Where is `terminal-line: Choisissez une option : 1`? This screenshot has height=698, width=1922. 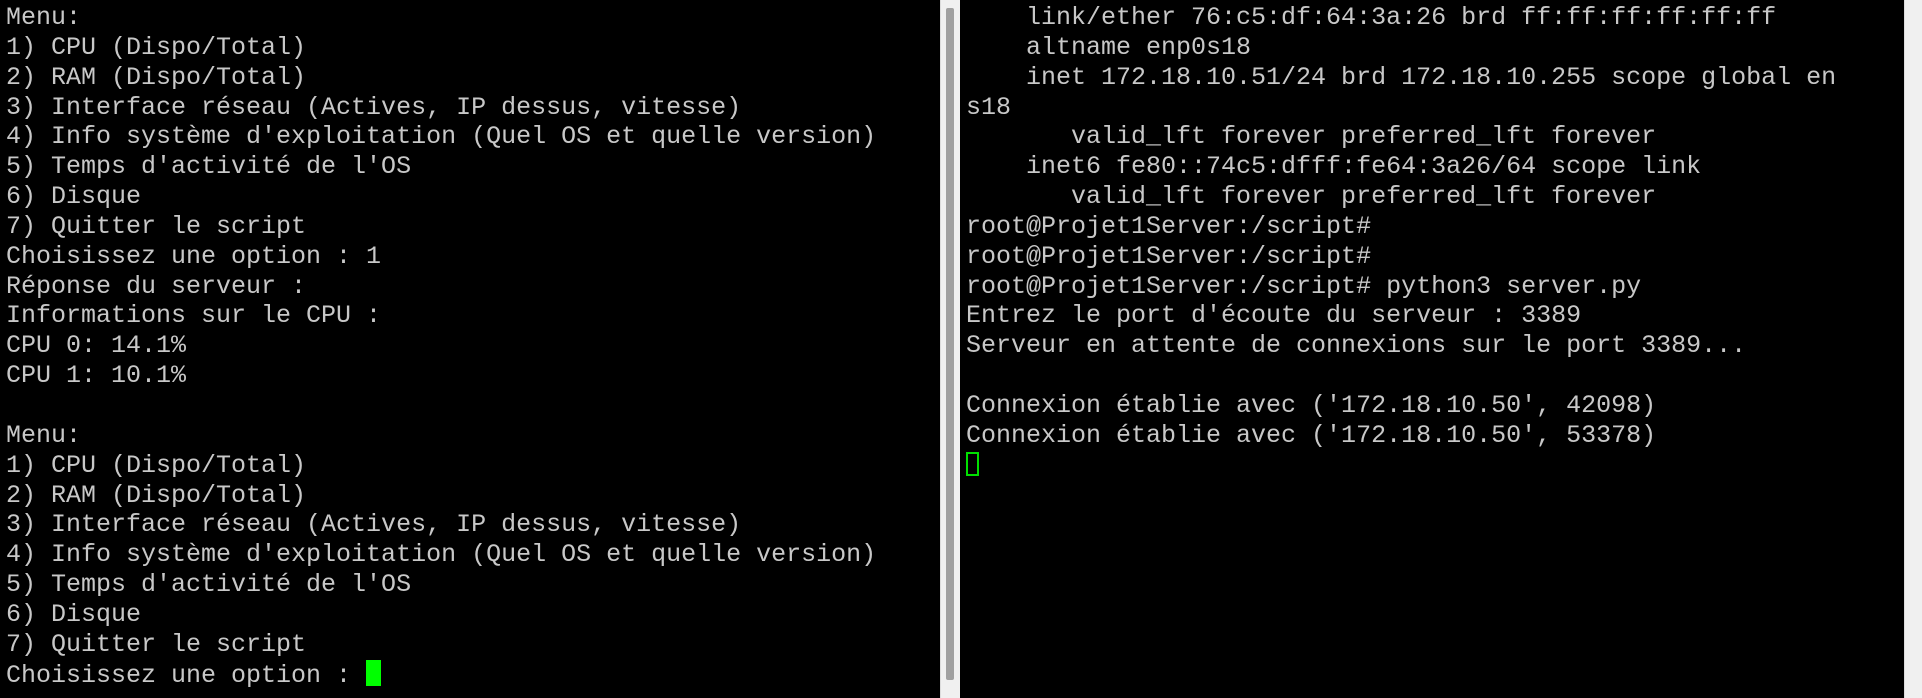 terminal-line: Choisissez une option : 1 is located at coordinates (194, 256).